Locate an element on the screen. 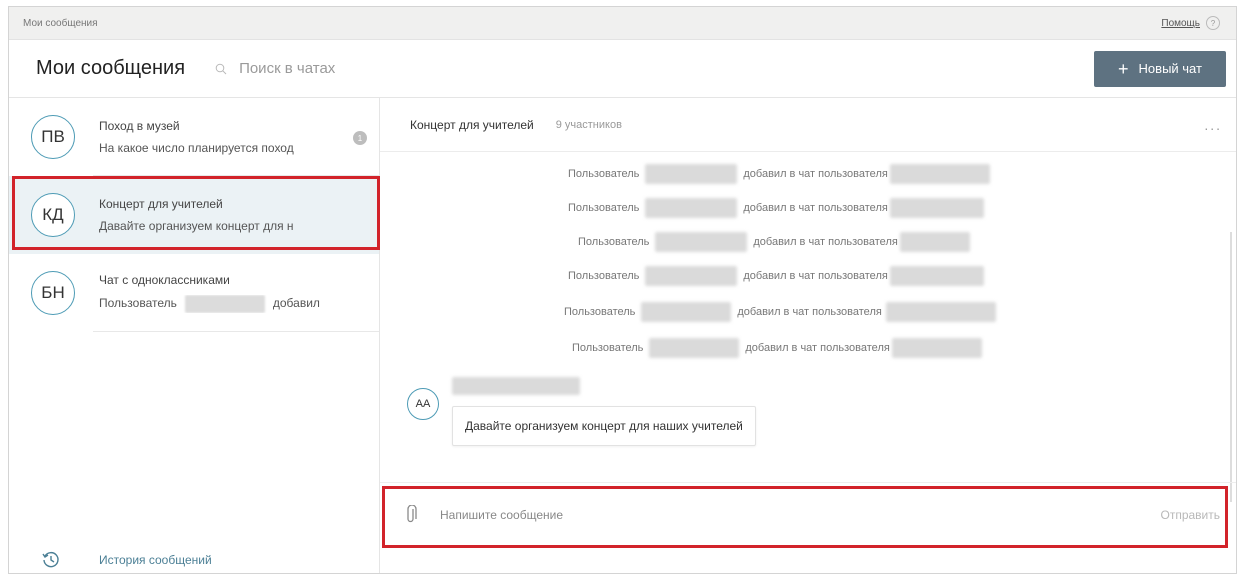 The image size is (1243, 578). search-icon is located at coordinates (221, 68).